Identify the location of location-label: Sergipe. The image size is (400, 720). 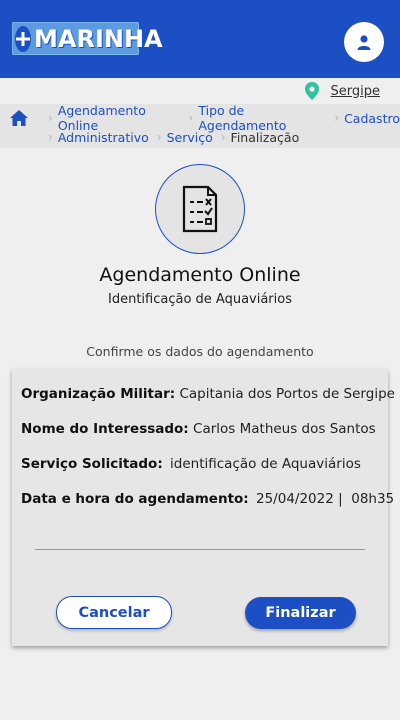
(355, 91).